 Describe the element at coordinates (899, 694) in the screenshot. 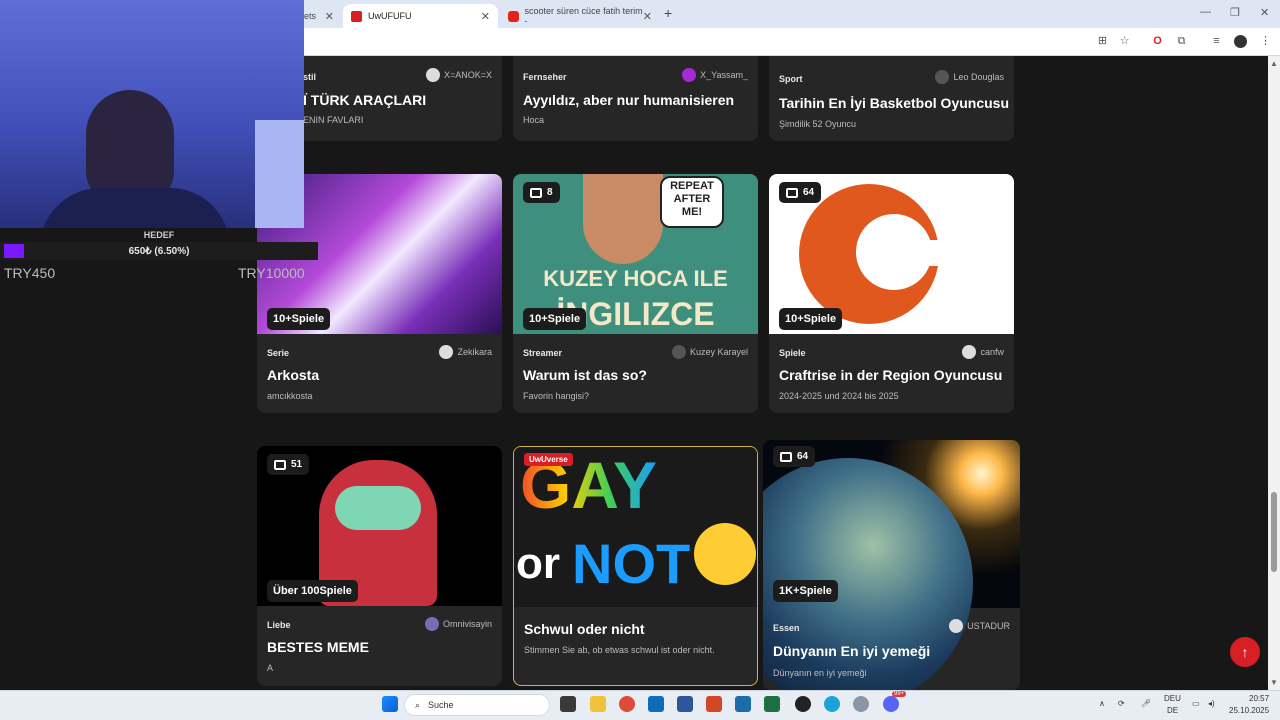

I see `notification-badge: 99+` at that location.